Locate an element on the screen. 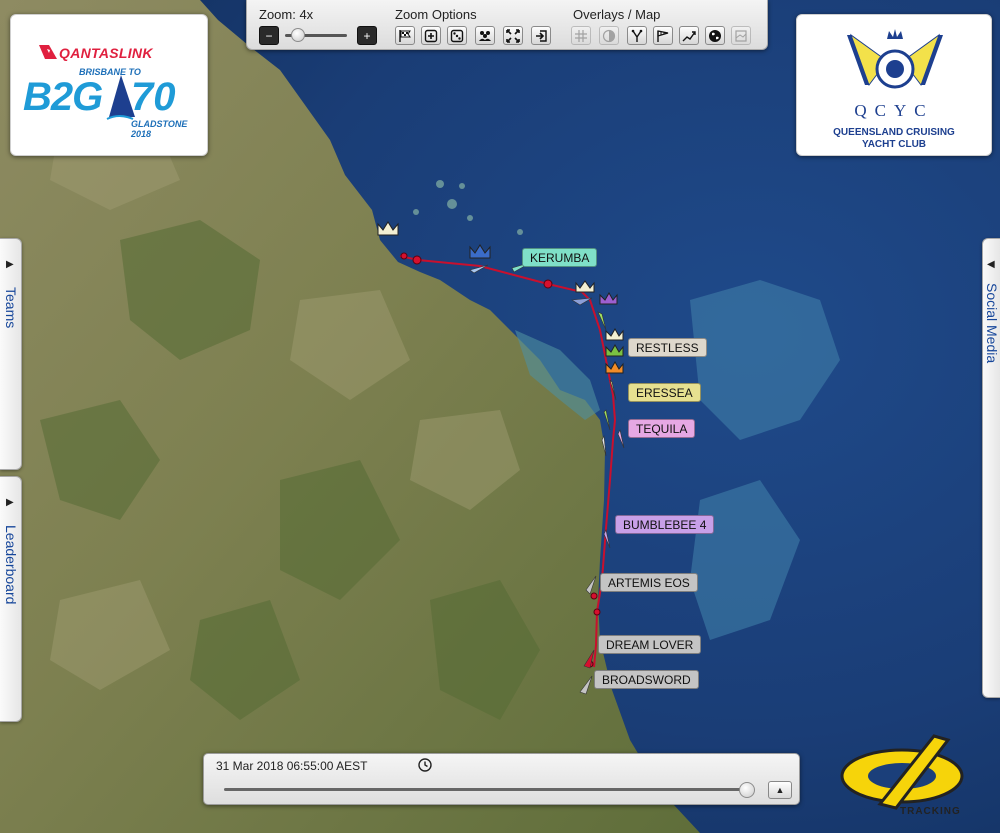 Image resolution: width=1000 pixels, height=833 pixels. boat-label-bumblebee-4: BUMBLEBEE 4 is located at coordinates (665, 524).